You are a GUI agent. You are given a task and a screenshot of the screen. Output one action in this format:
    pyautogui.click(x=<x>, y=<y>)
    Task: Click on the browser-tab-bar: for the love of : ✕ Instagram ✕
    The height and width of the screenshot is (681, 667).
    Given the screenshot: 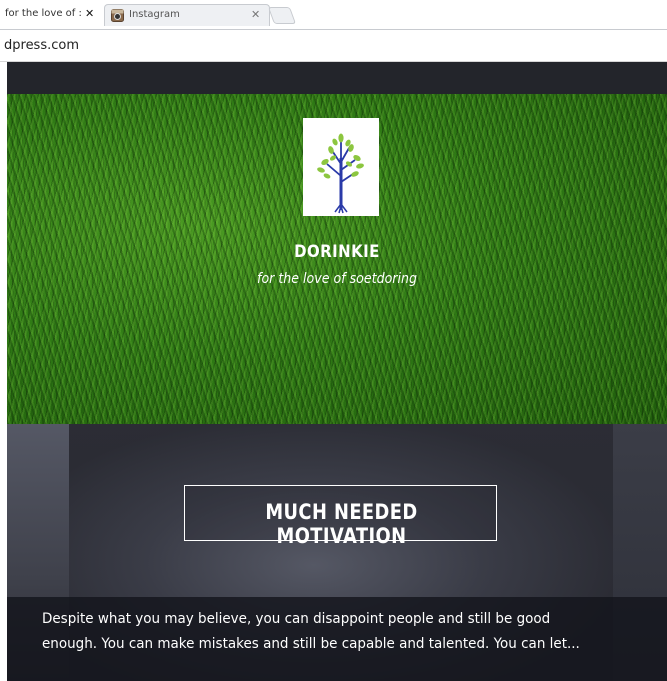 What is the action you would take?
    pyautogui.click(x=333, y=15)
    